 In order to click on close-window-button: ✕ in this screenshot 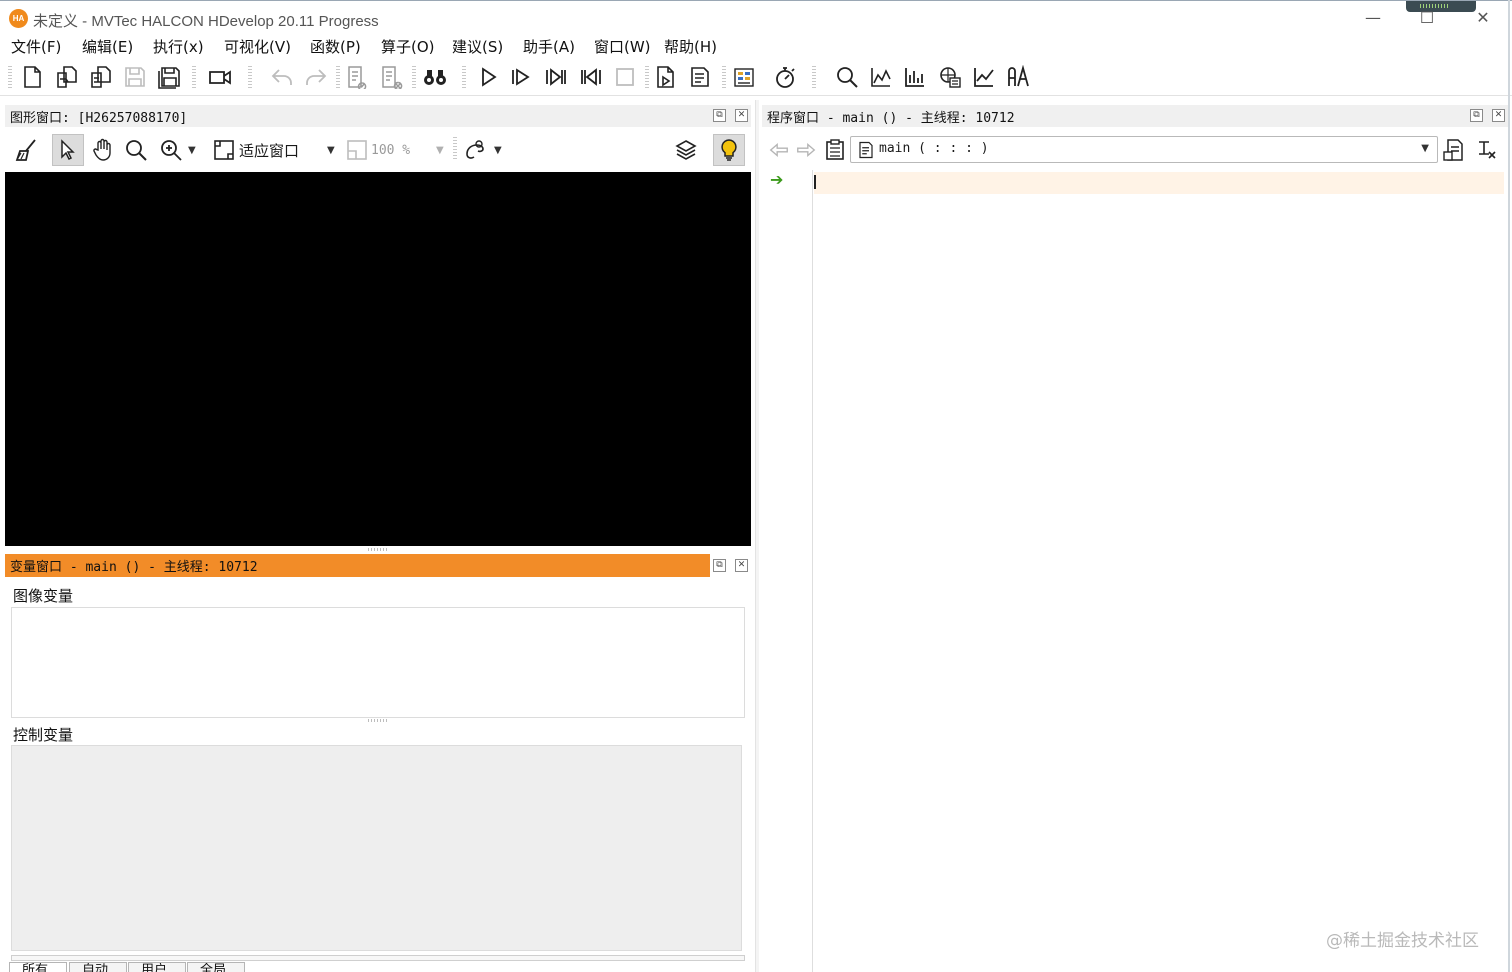, I will do `click(1483, 18)`.